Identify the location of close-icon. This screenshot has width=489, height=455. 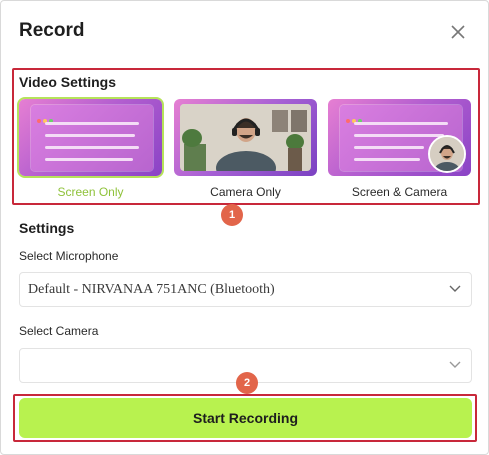
(458, 32).